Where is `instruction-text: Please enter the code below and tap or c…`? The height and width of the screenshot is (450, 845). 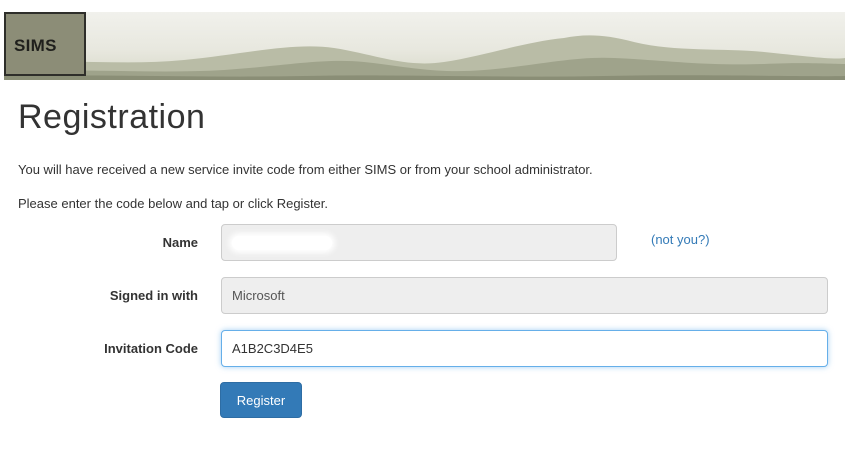
instruction-text: Please enter the code below and tap or c… is located at coordinates (173, 203).